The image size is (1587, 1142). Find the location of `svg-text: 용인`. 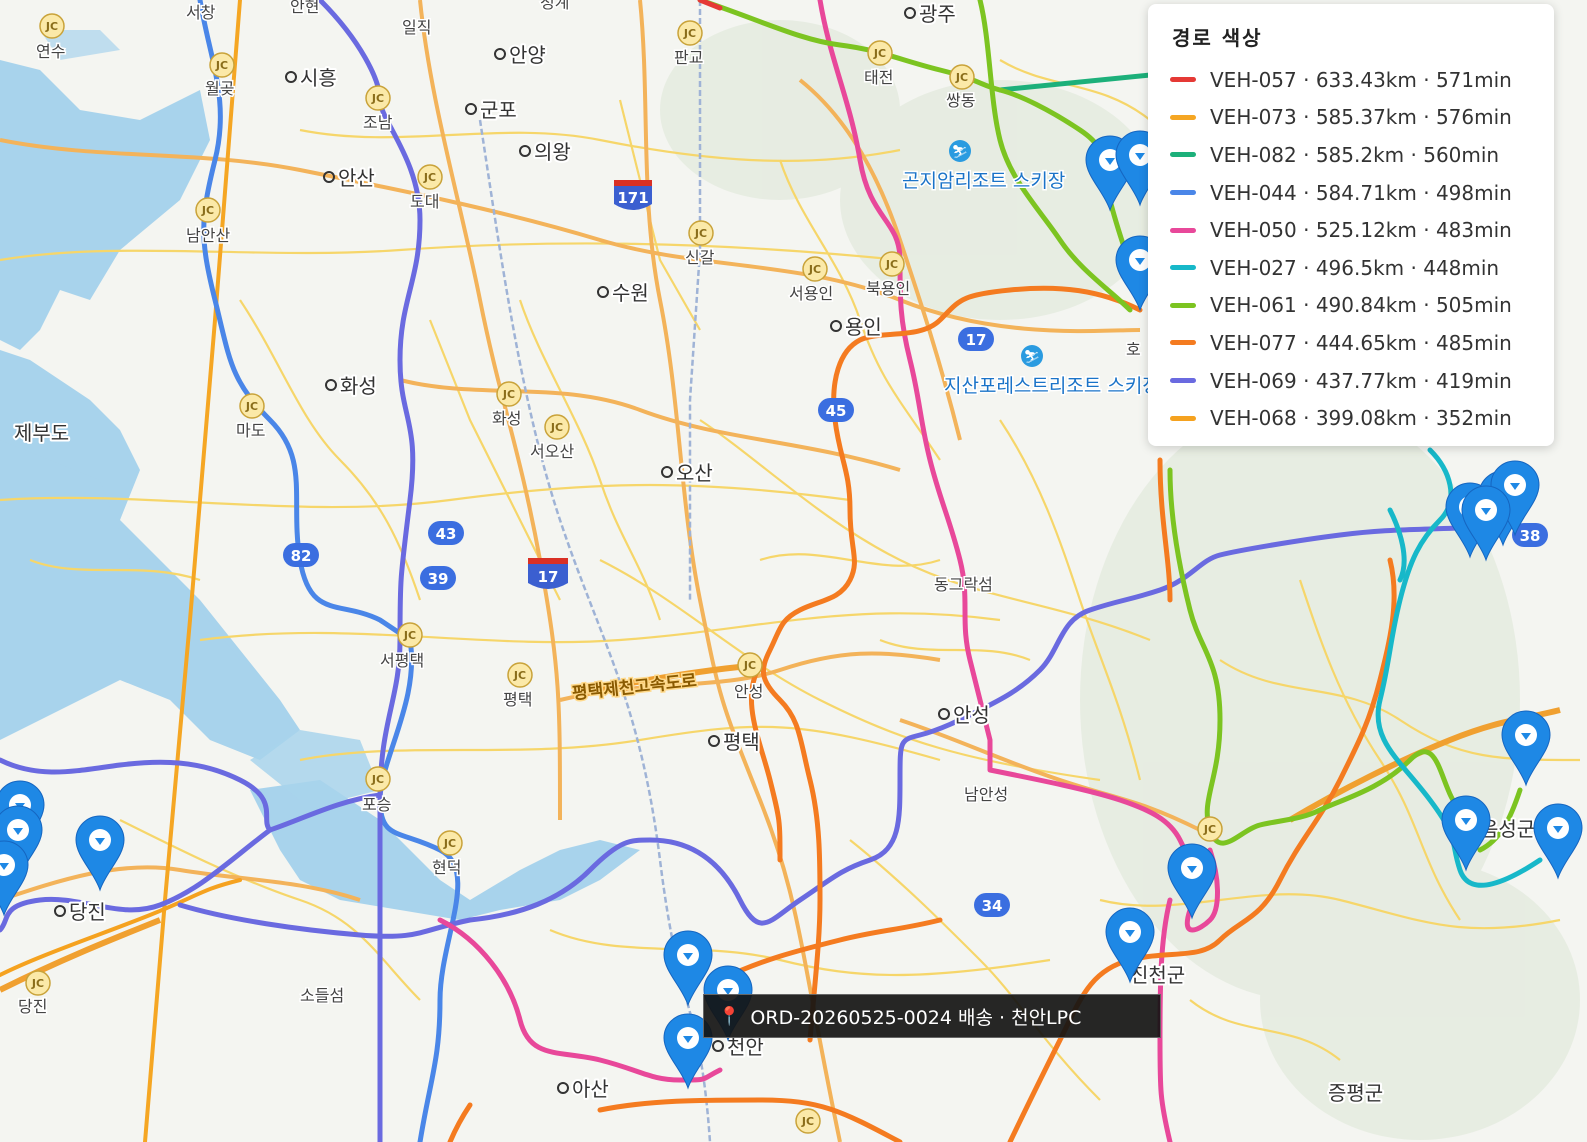

svg-text: 용인 is located at coordinates (863, 327).